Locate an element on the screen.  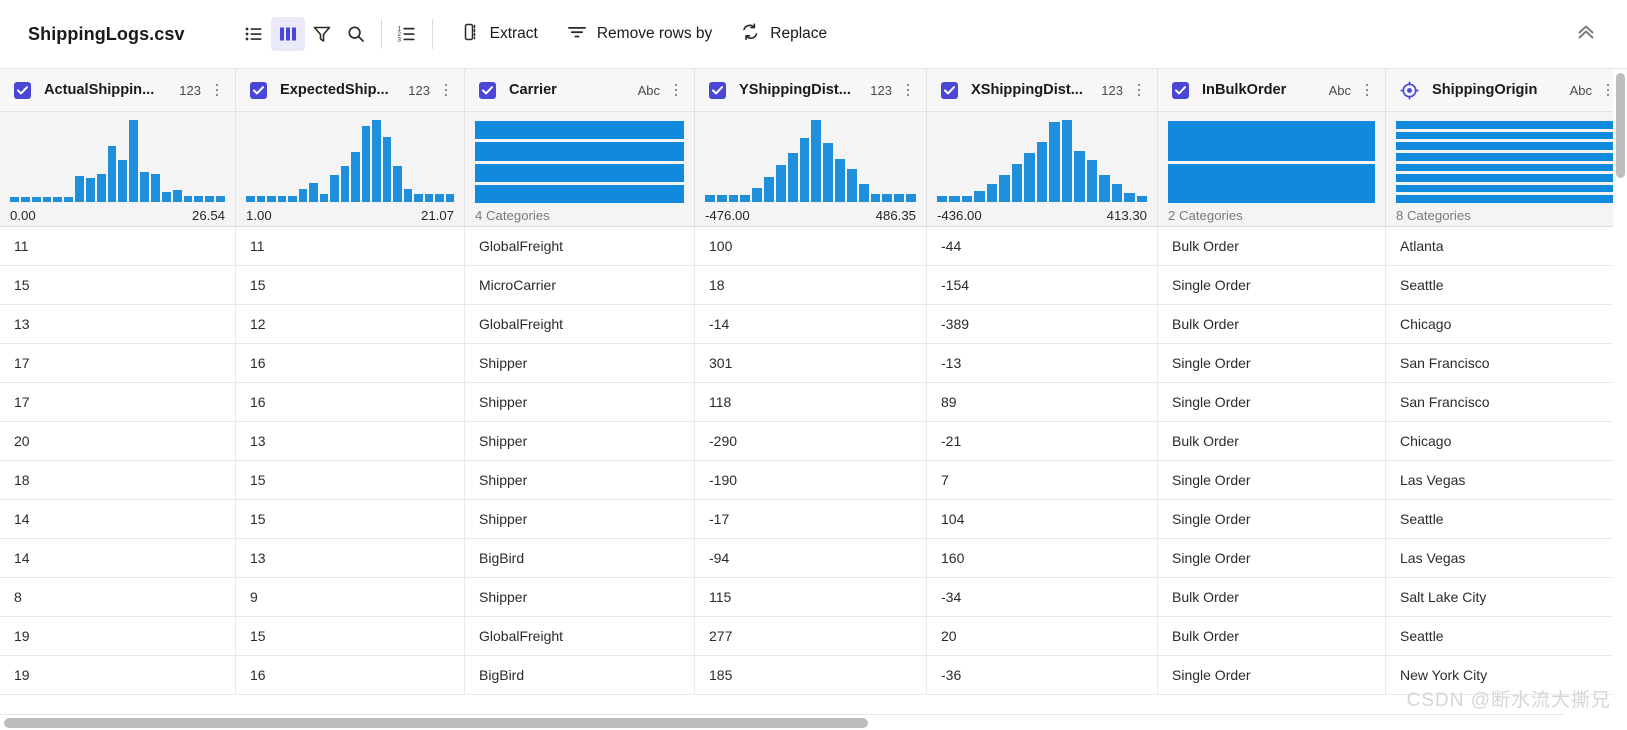
table-cell: 11 is located at coordinates (118, 246).